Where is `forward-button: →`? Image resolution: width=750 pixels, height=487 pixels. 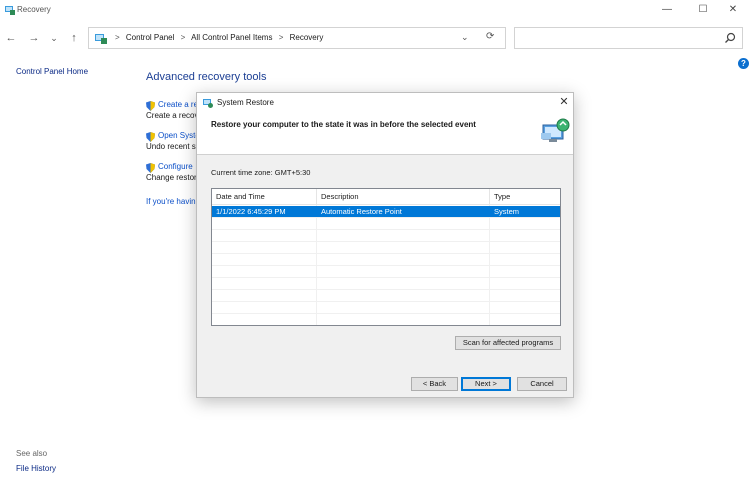
forward-button: → is located at coordinates (34, 38).